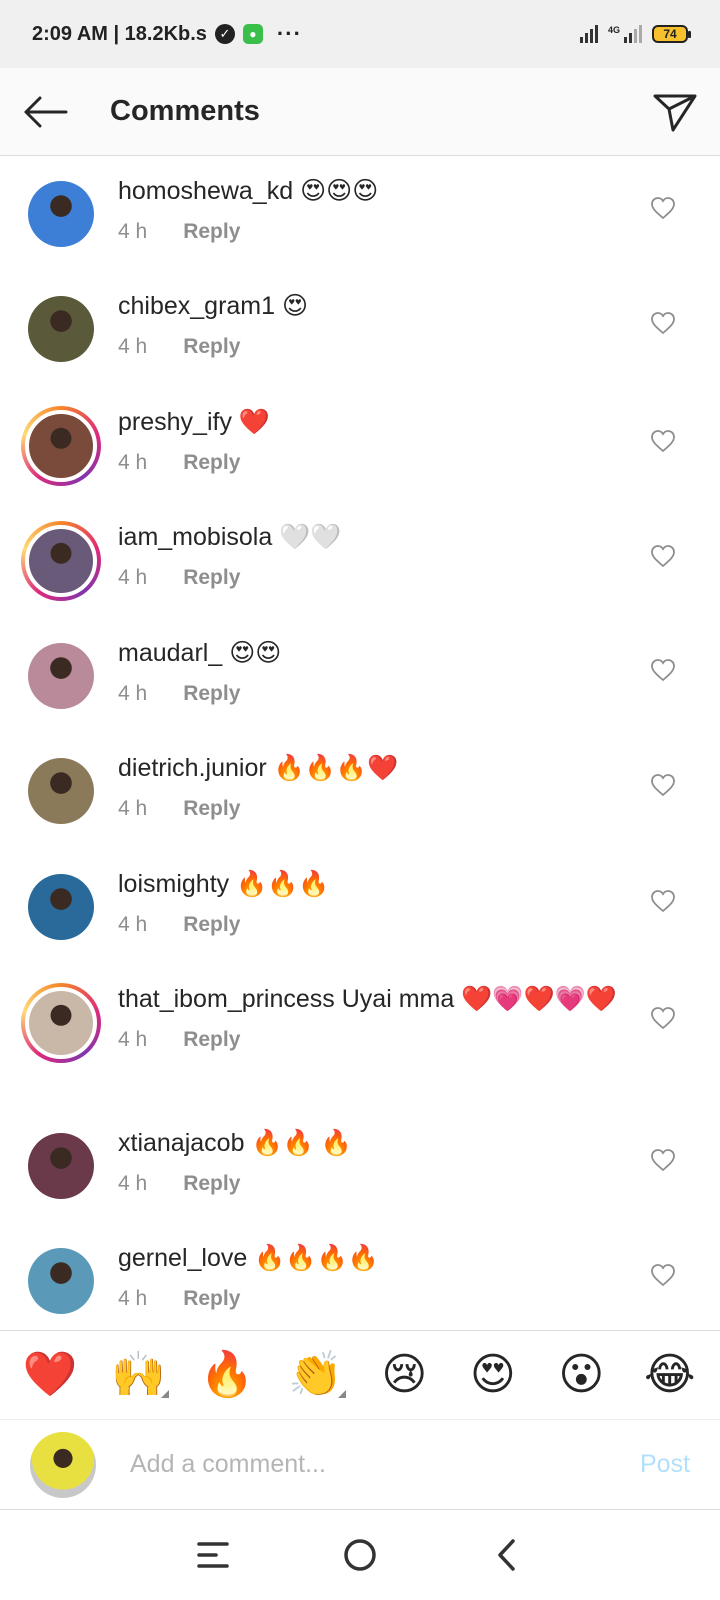  What do you see at coordinates (360, 330) in the screenshot?
I see `comment-row: chibex_gram1 😍 4 h Reply` at bounding box center [360, 330].